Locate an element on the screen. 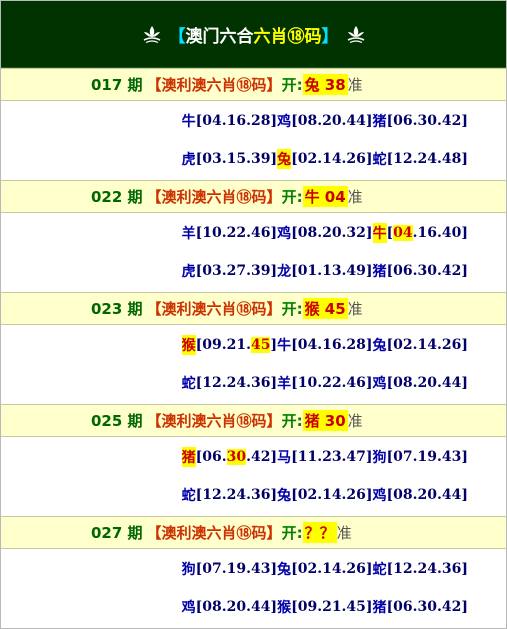  number-group: [11.23.47] is located at coordinates (332, 457).